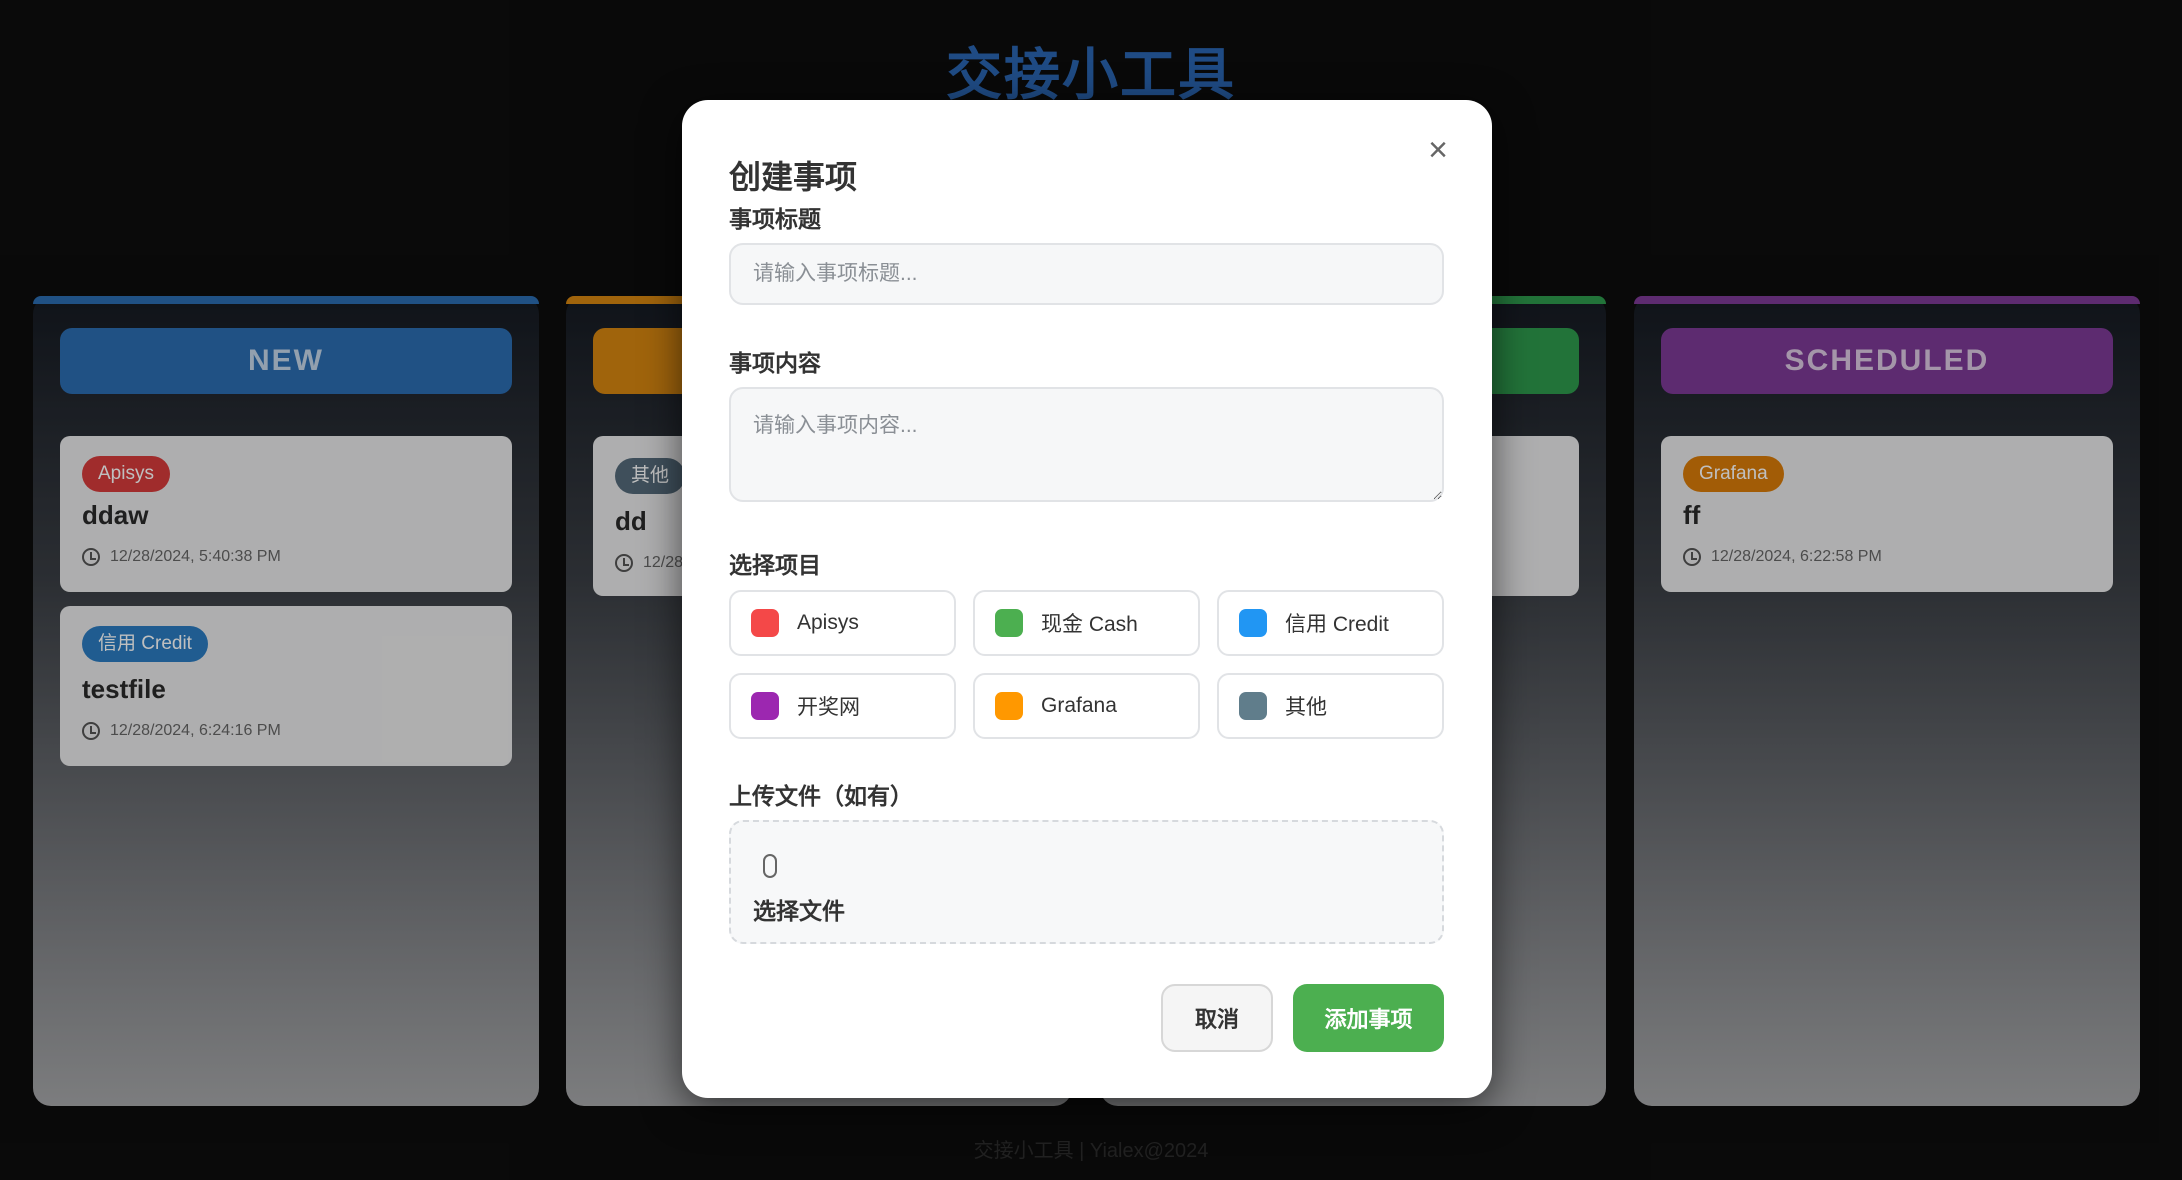  Describe the element at coordinates (799, 911) in the screenshot. I see `upload-button-text: 选择文件` at that location.